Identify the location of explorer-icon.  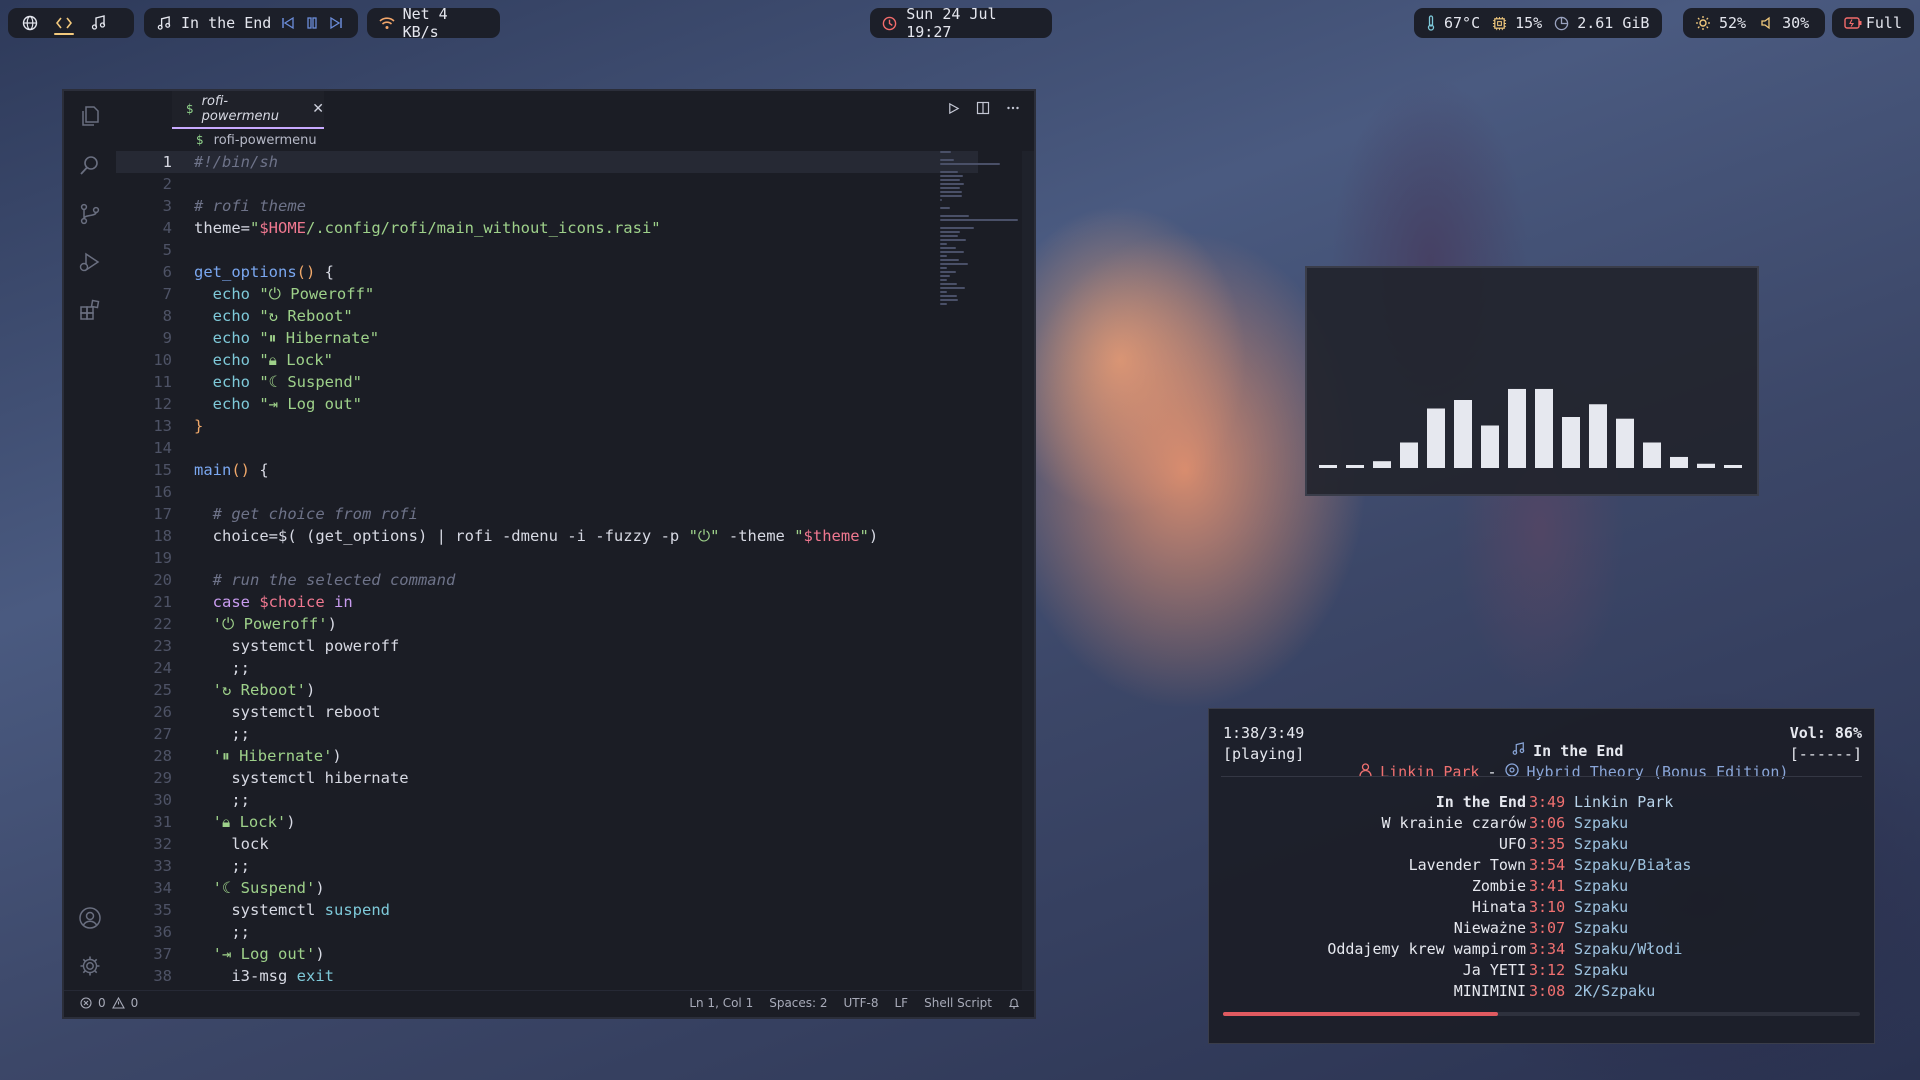
(90, 116).